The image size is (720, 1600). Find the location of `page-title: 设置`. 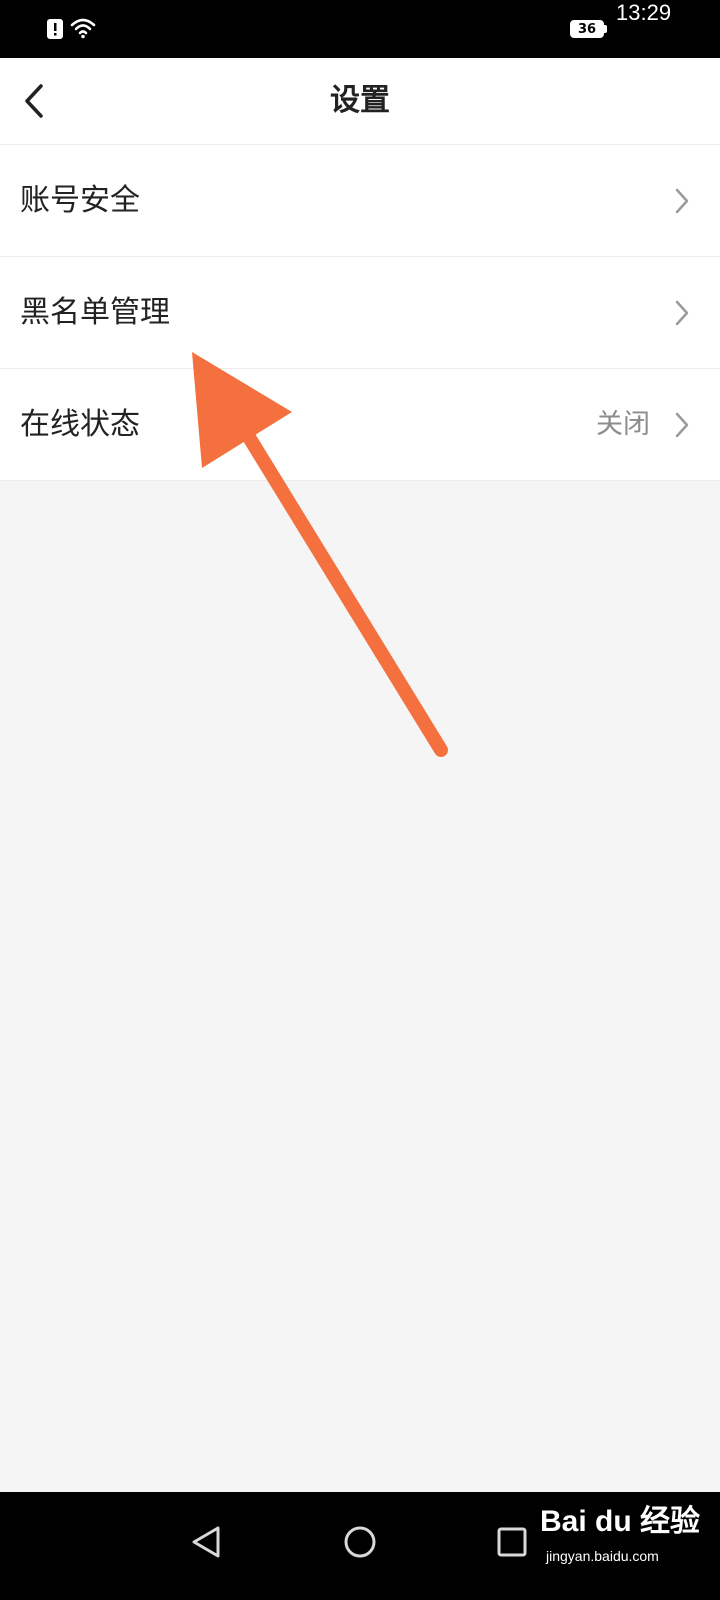

page-title: 设置 is located at coordinates (360, 100).